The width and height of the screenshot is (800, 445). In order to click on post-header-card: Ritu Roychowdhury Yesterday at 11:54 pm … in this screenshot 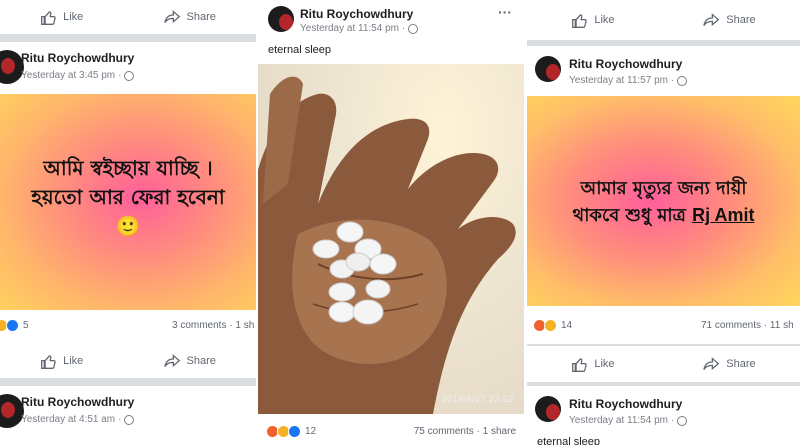, I will do `click(391, 32)`.